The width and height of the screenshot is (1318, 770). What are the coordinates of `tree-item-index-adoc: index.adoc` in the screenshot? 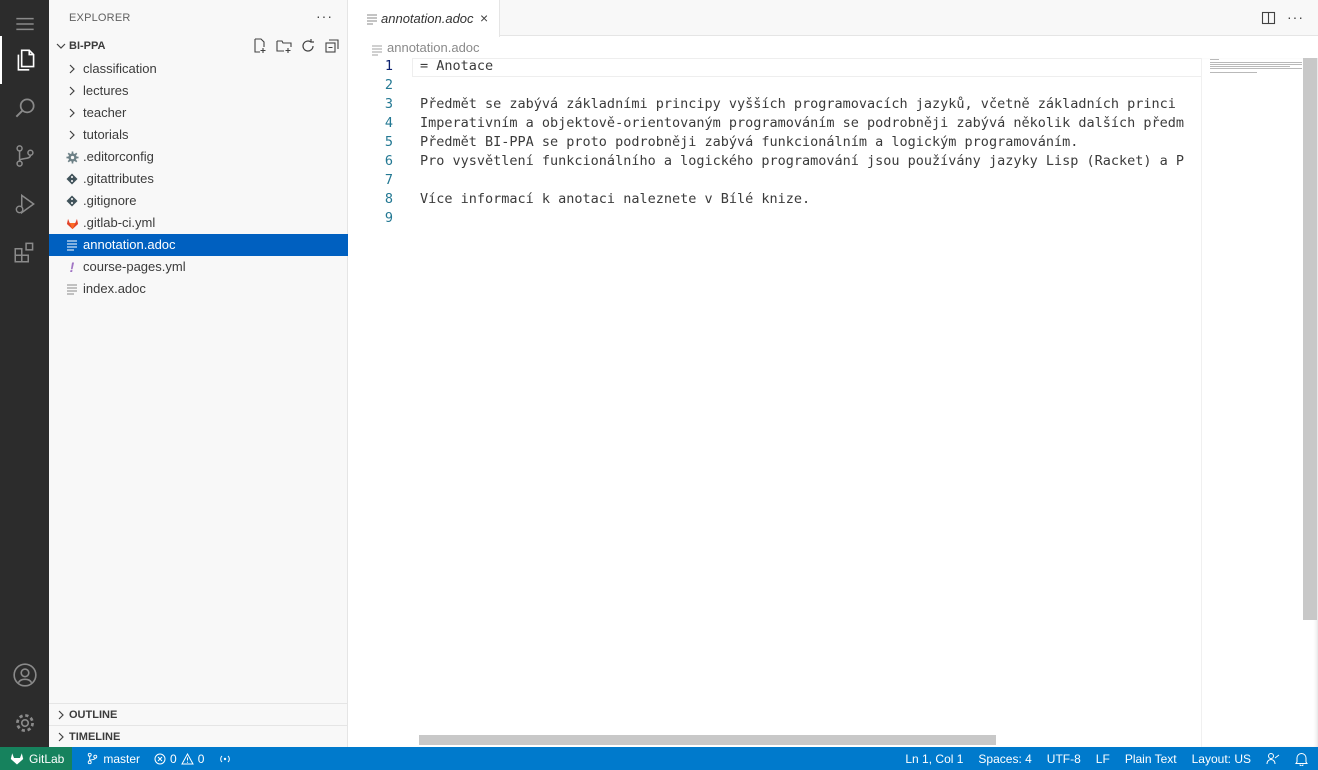 It's located at (198, 289).